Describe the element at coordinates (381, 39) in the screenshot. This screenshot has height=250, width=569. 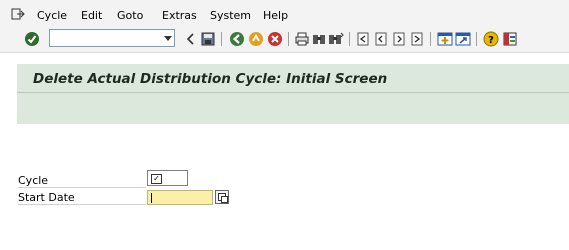
I see `previous-page-icon` at that location.